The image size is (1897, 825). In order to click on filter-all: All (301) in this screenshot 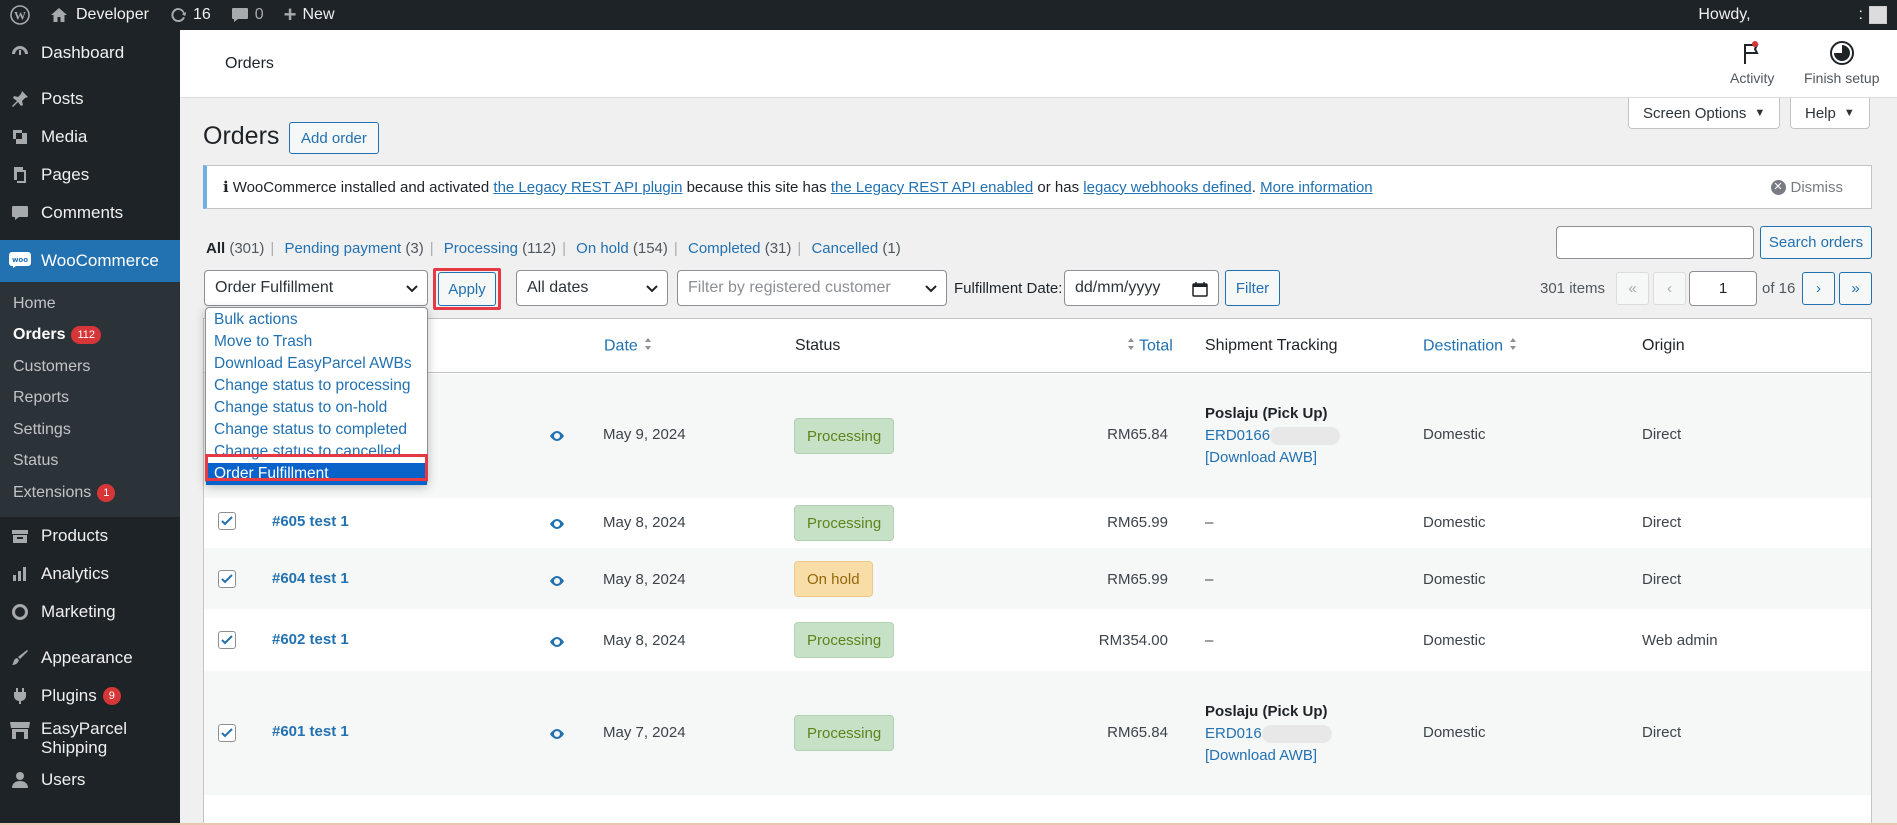, I will do `click(235, 248)`.